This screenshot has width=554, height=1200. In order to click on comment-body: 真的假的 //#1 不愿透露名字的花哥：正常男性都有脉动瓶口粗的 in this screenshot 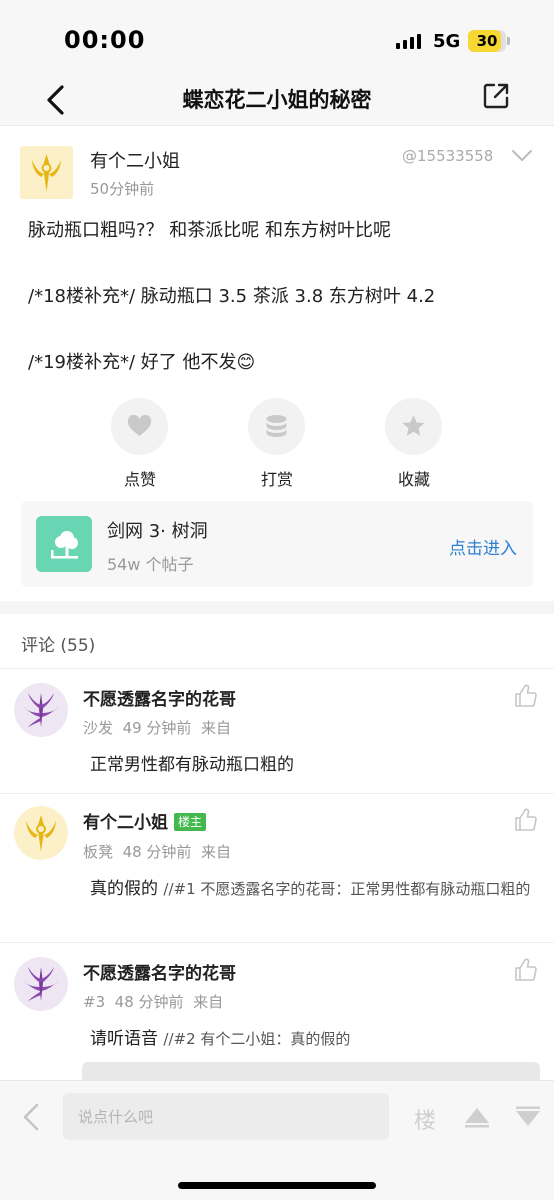, I will do `click(312, 889)`.